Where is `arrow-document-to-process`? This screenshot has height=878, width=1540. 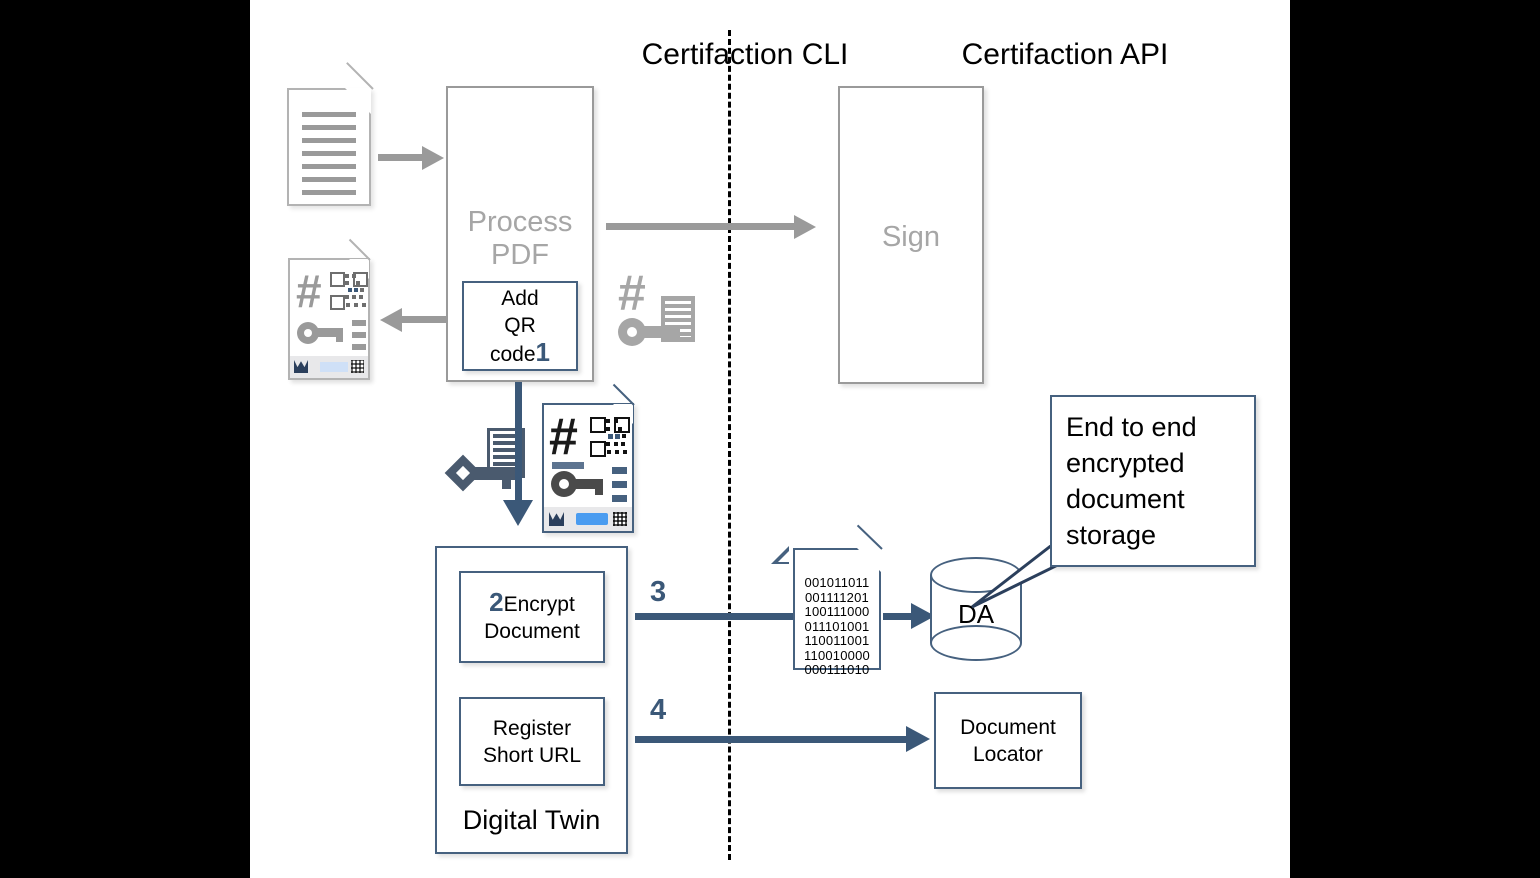 arrow-document-to-process is located at coordinates (402, 157).